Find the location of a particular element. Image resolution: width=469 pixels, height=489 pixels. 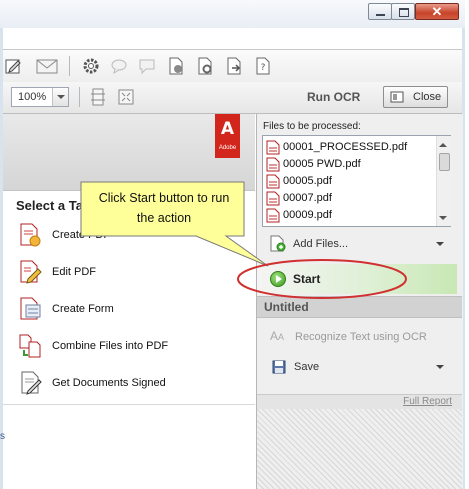

file-name: 00007.pdf is located at coordinates (307, 198).